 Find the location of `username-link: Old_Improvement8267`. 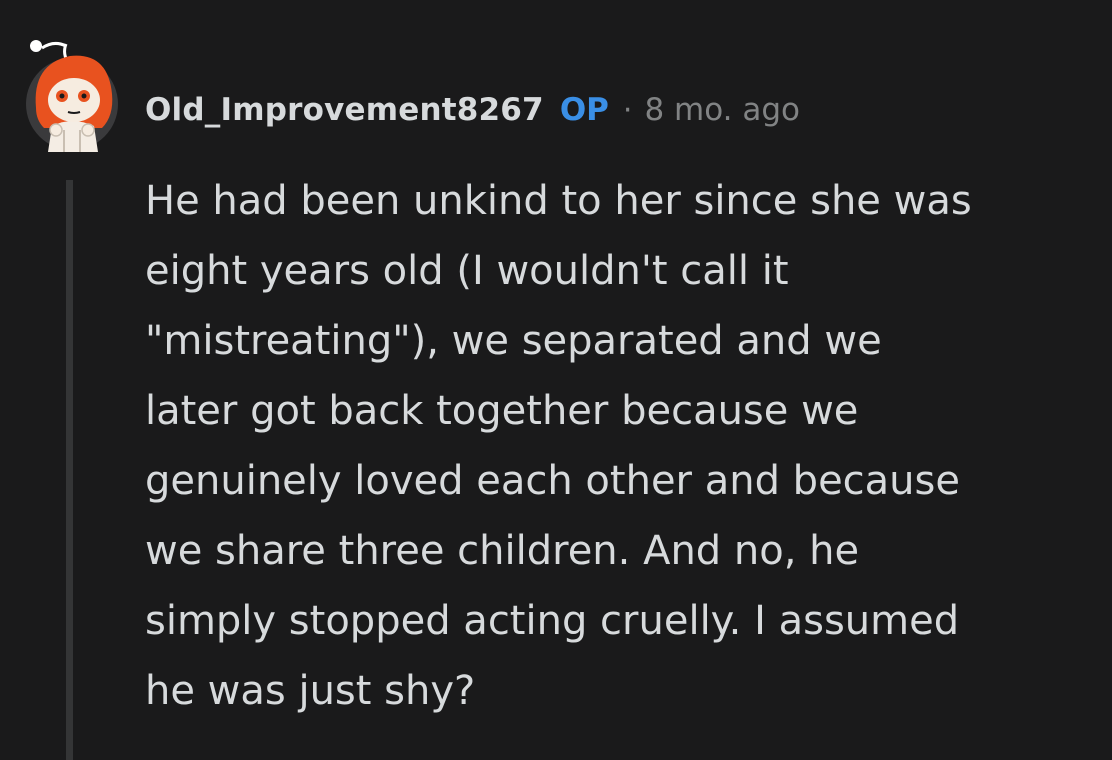

username-link: Old_Improvement8267 is located at coordinates (344, 110).